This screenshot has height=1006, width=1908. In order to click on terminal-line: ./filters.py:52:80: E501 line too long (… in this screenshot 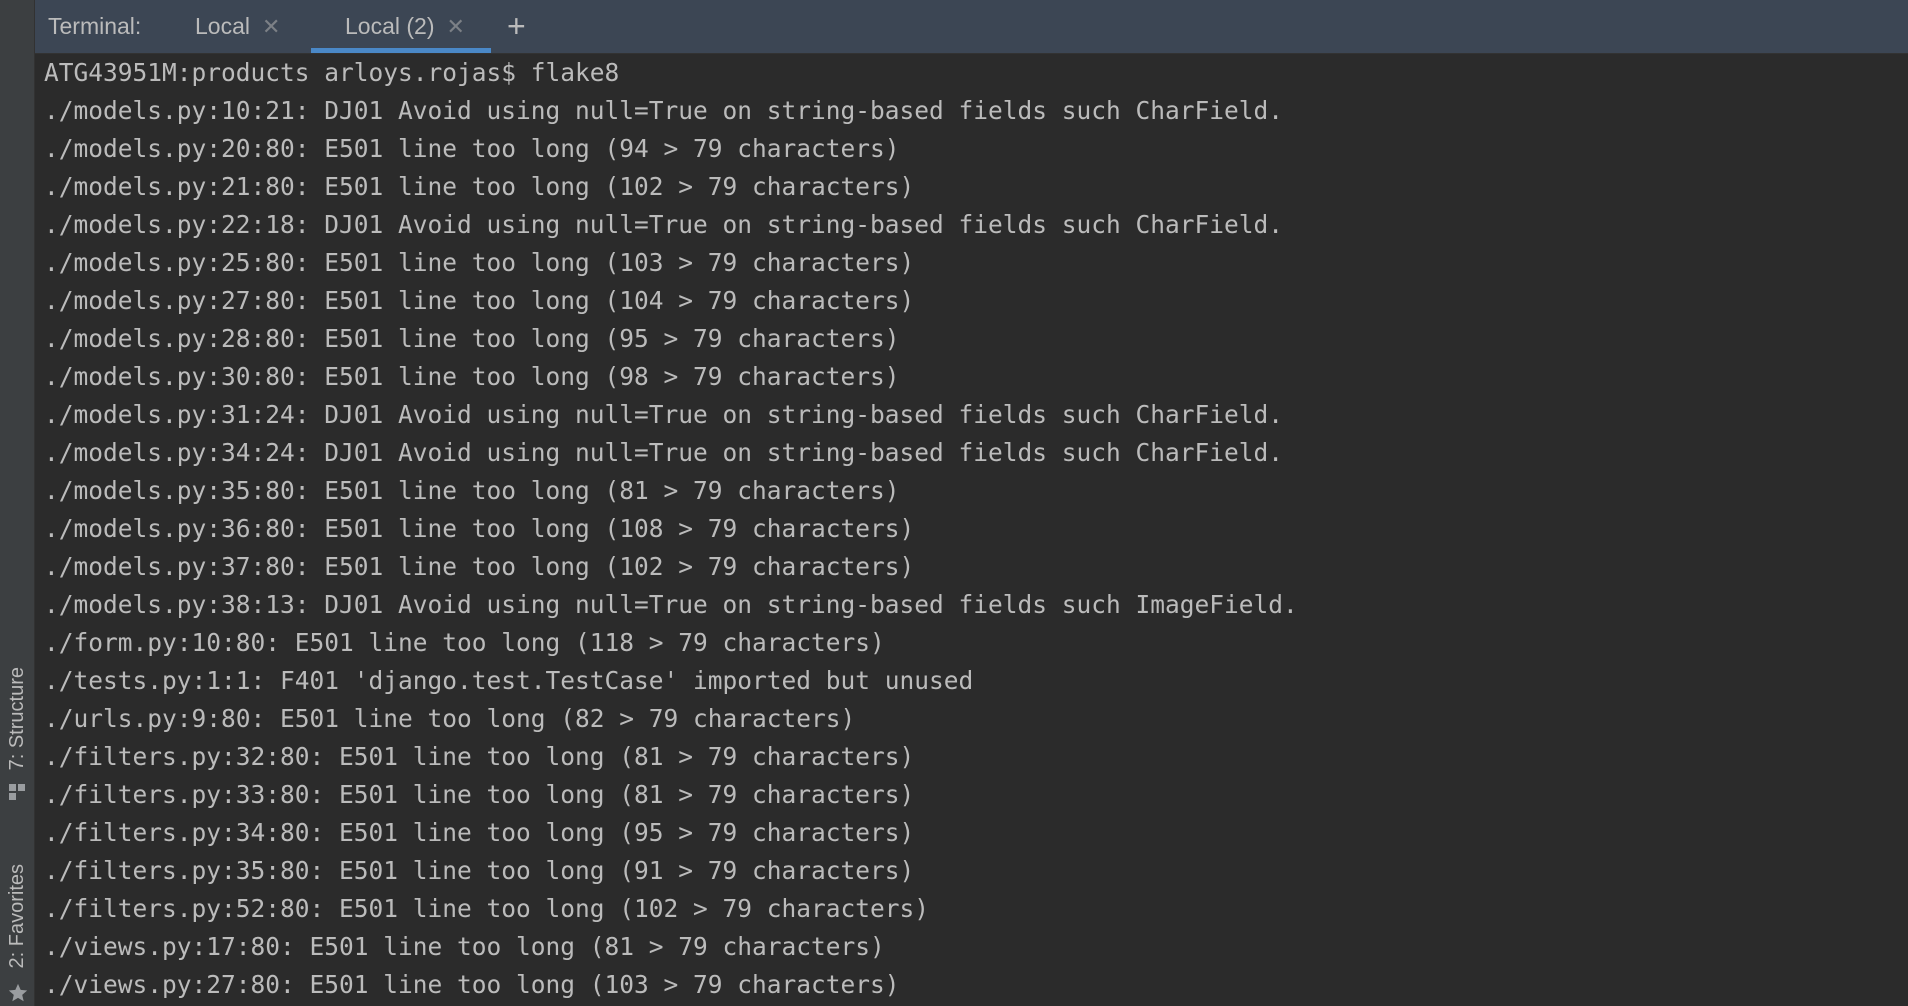, I will do `click(487, 908)`.